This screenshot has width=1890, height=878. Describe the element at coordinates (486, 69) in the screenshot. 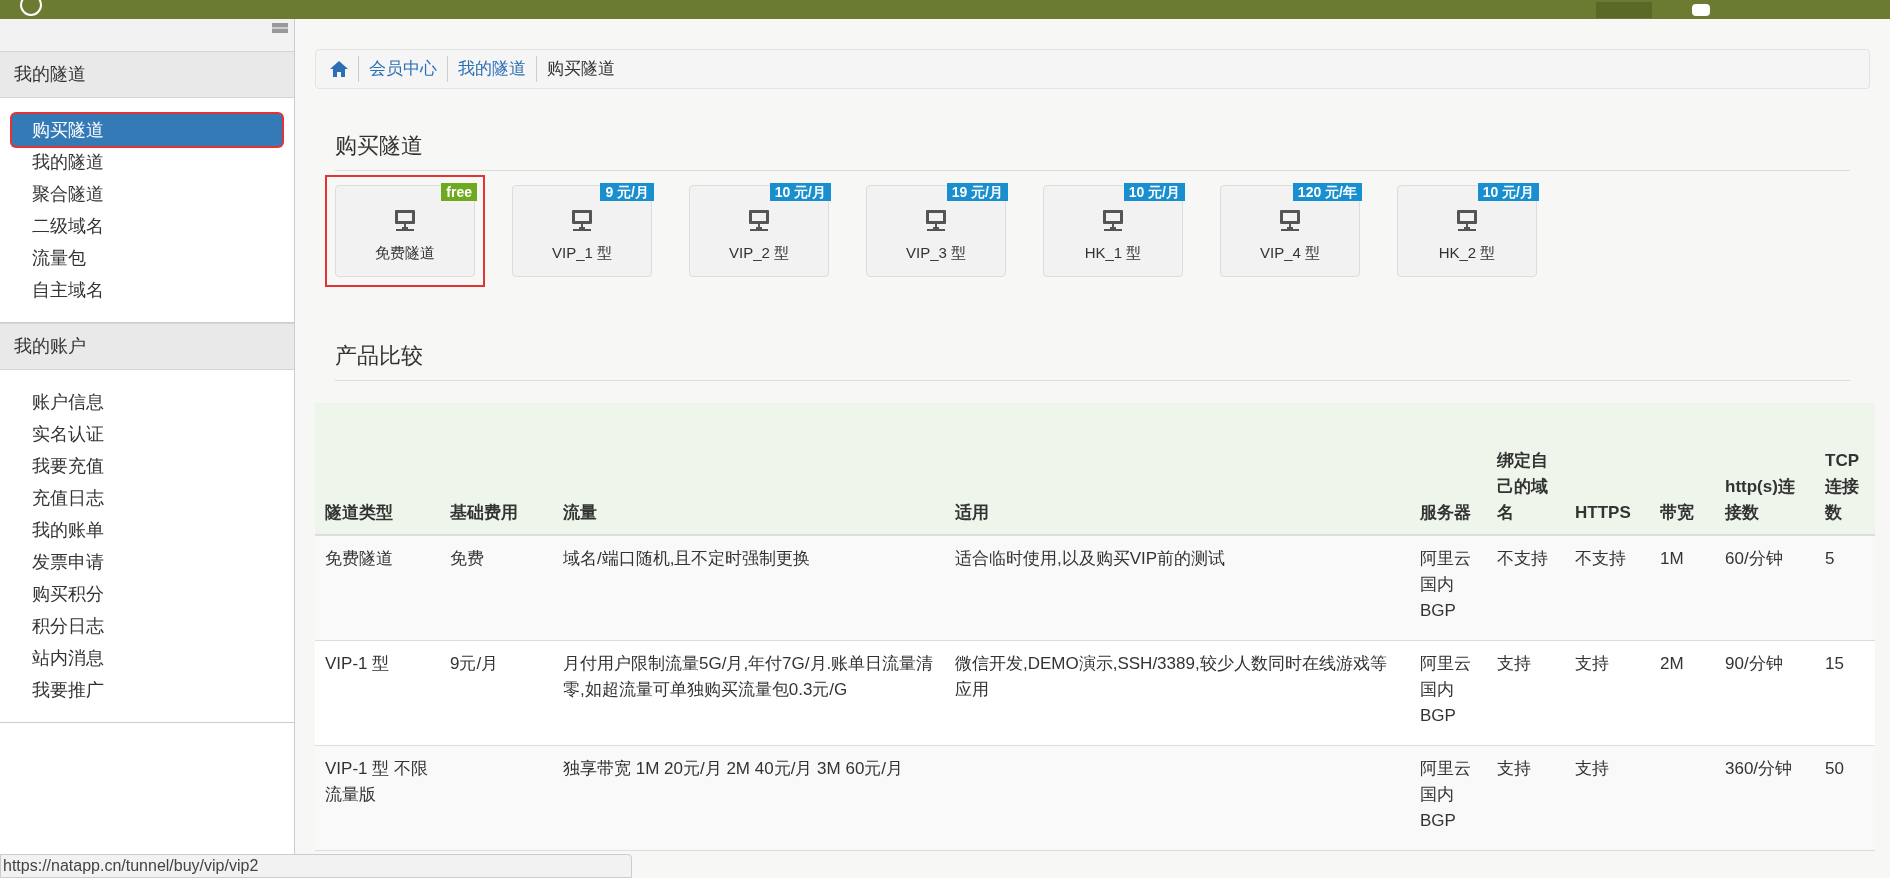

I see `breadcrumb-link: 我的隧道` at that location.